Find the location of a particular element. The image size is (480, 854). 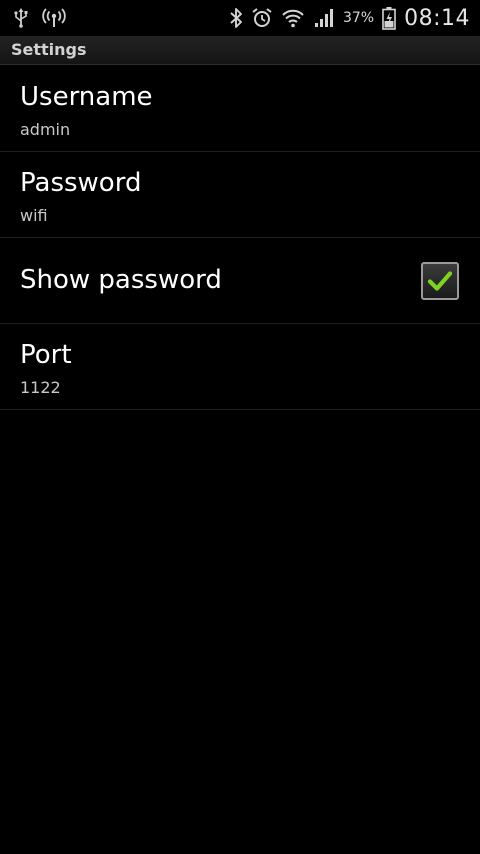

check-mark-icon is located at coordinates (440, 281).